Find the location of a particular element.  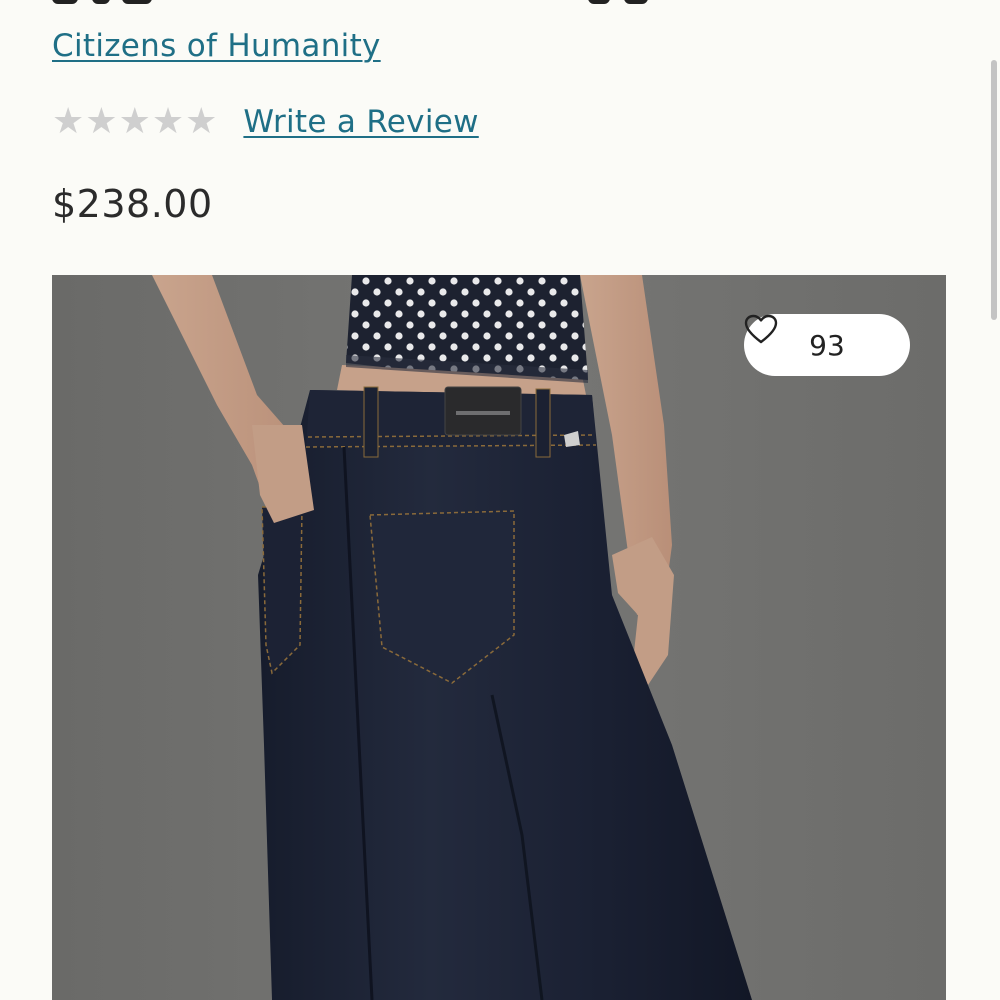

product-title-cutoff is located at coordinates (352, 2).